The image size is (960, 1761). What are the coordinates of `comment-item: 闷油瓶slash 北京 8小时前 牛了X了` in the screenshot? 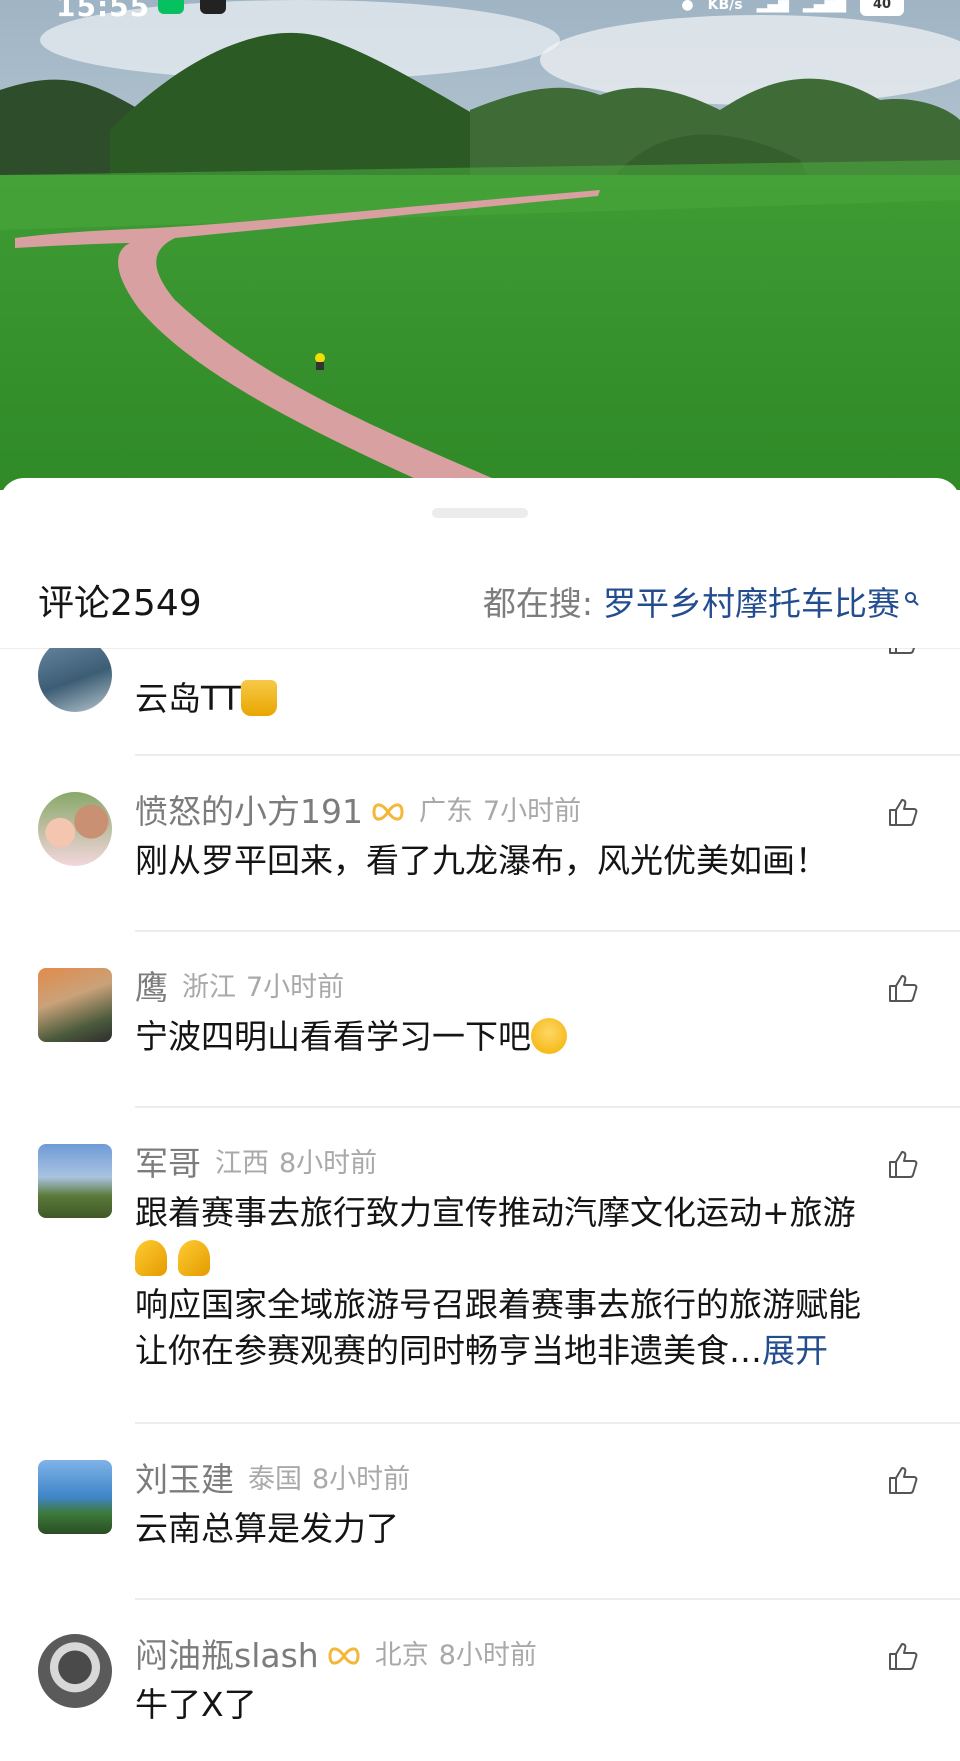 It's located at (480, 1680).